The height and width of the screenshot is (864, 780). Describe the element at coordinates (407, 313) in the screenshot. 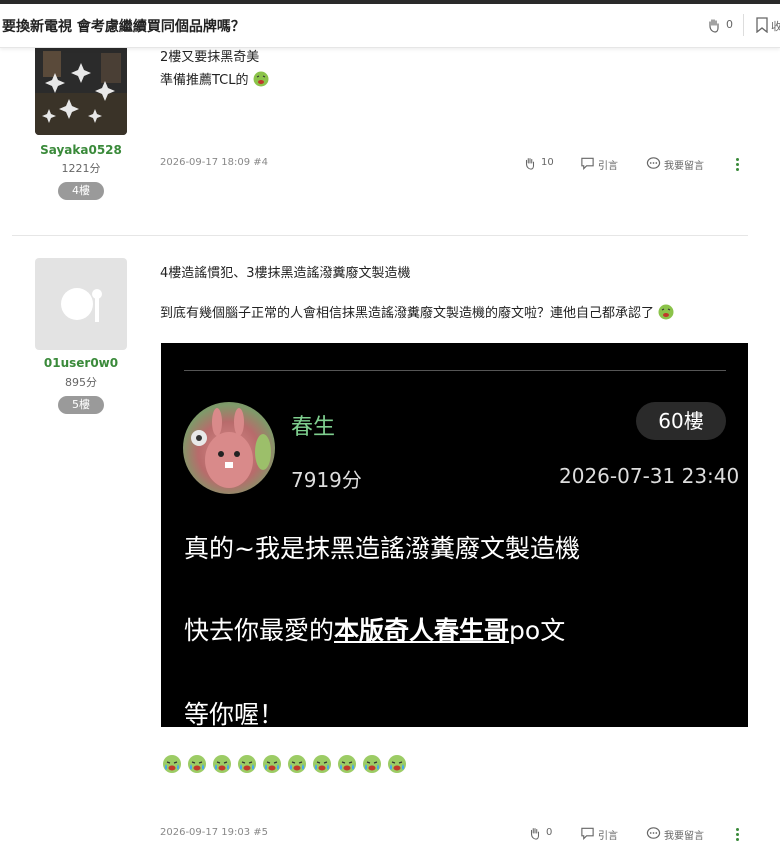

I see `post-text-segment: 到底有幾個腦子正常的人會相信抹黑造謠潑糞廢文製造機的廢文啦？連他自己都承認了` at that location.